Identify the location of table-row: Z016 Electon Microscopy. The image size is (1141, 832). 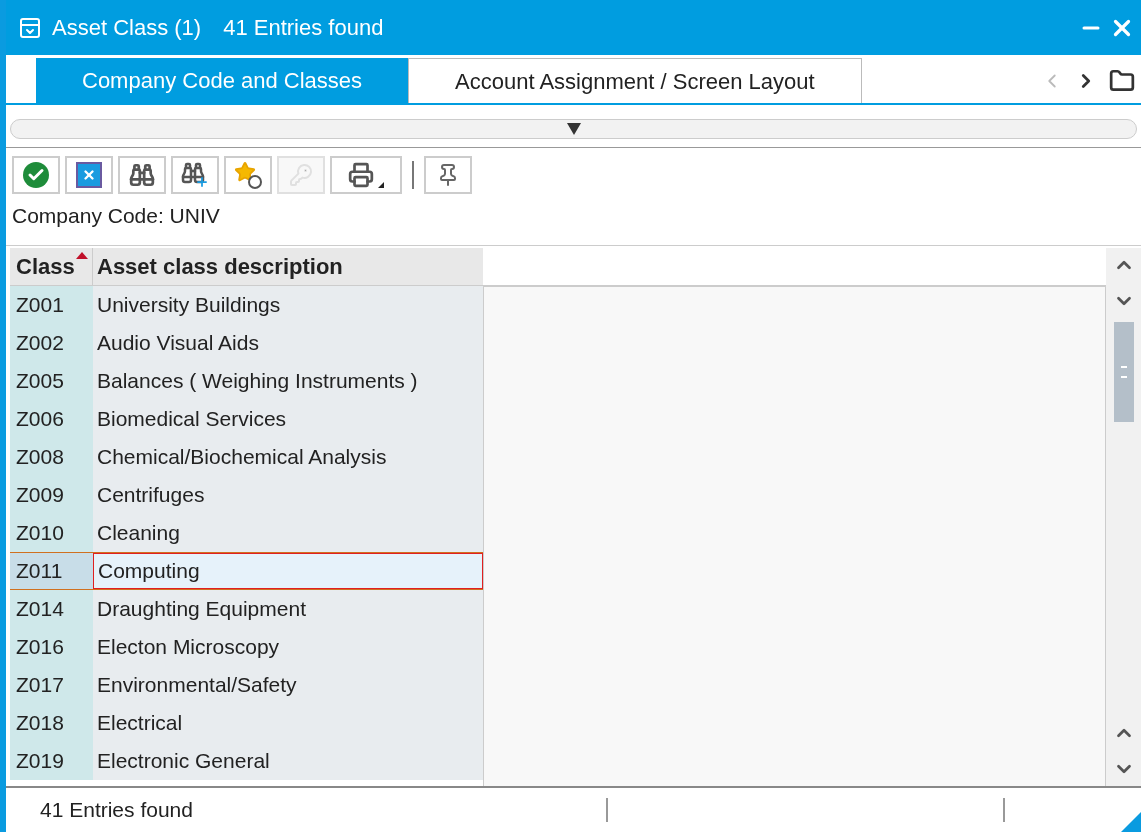
(246, 647).